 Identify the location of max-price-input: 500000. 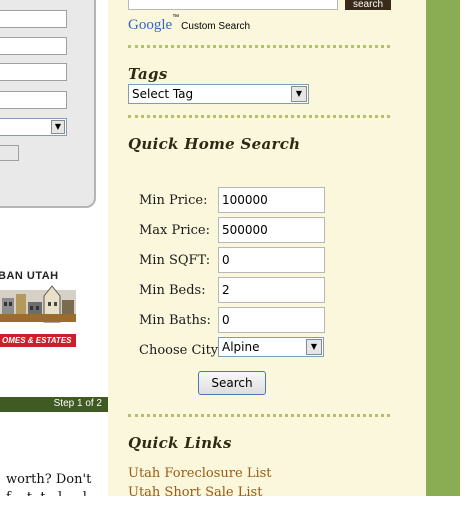
(271, 230).